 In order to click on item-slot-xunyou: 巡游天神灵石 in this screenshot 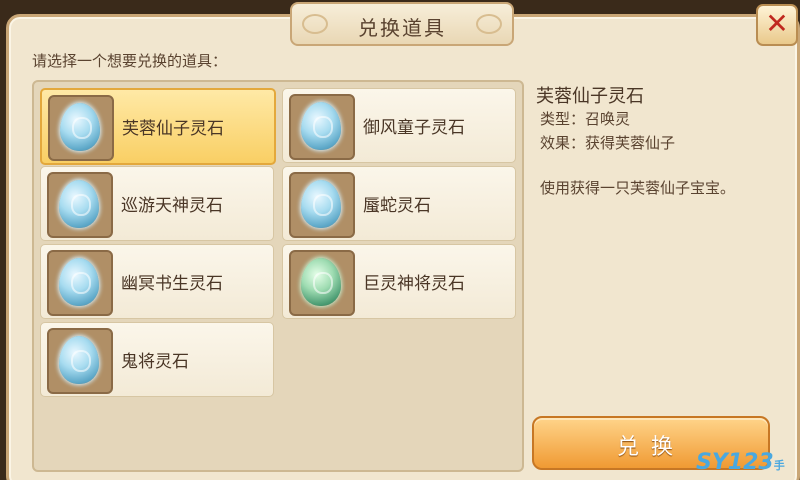, I will do `click(157, 203)`.